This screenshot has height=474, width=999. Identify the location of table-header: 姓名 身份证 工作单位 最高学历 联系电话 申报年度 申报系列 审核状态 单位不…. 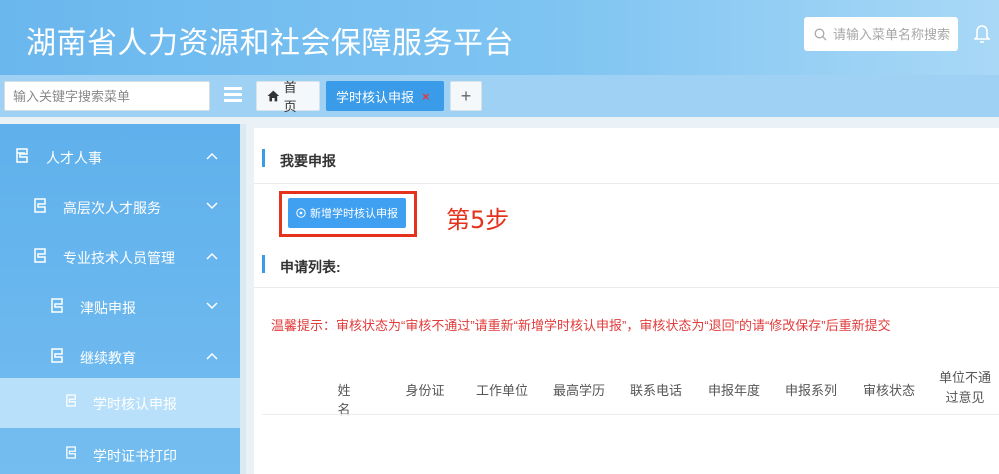
(630, 389).